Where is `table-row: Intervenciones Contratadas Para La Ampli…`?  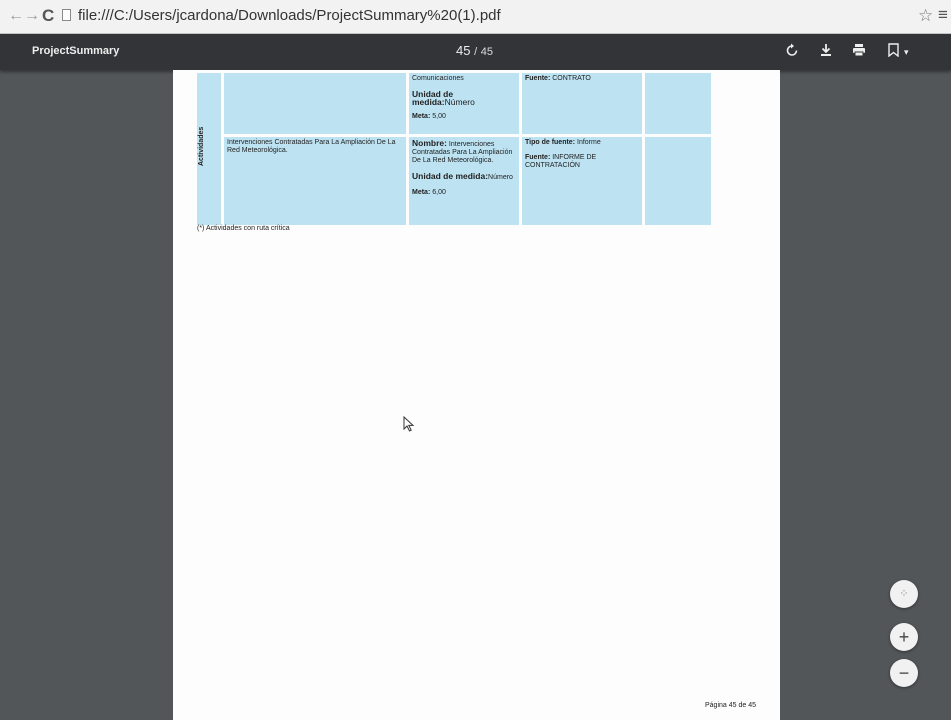
table-row: Intervenciones Contratadas Para La Ampli… is located at coordinates (454, 181).